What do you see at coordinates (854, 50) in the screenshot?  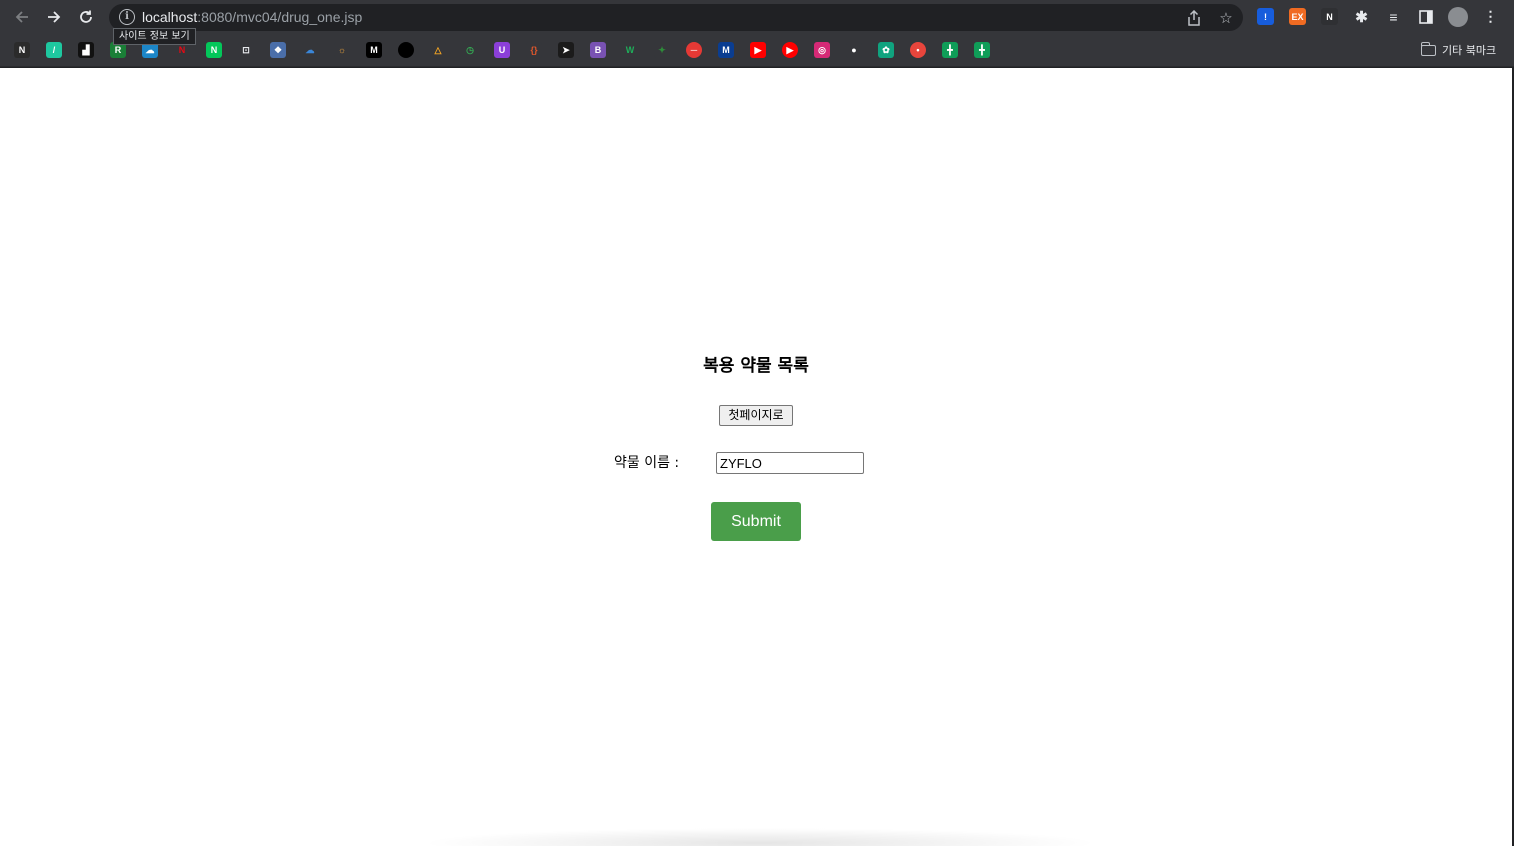 I see `bookmark-github-icon: ●` at bounding box center [854, 50].